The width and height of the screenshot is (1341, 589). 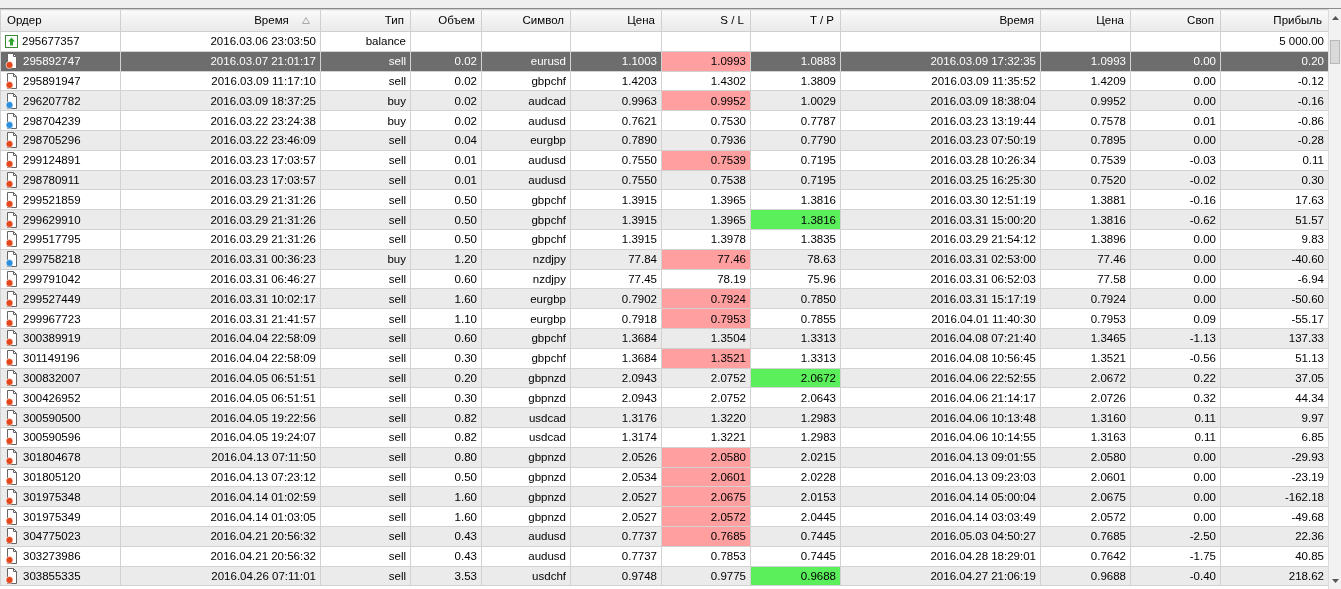 What do you see at coordinates (526, 318) in the screenshot?
I see `table-cell: eurgbp` at bounding box center [526, 318].